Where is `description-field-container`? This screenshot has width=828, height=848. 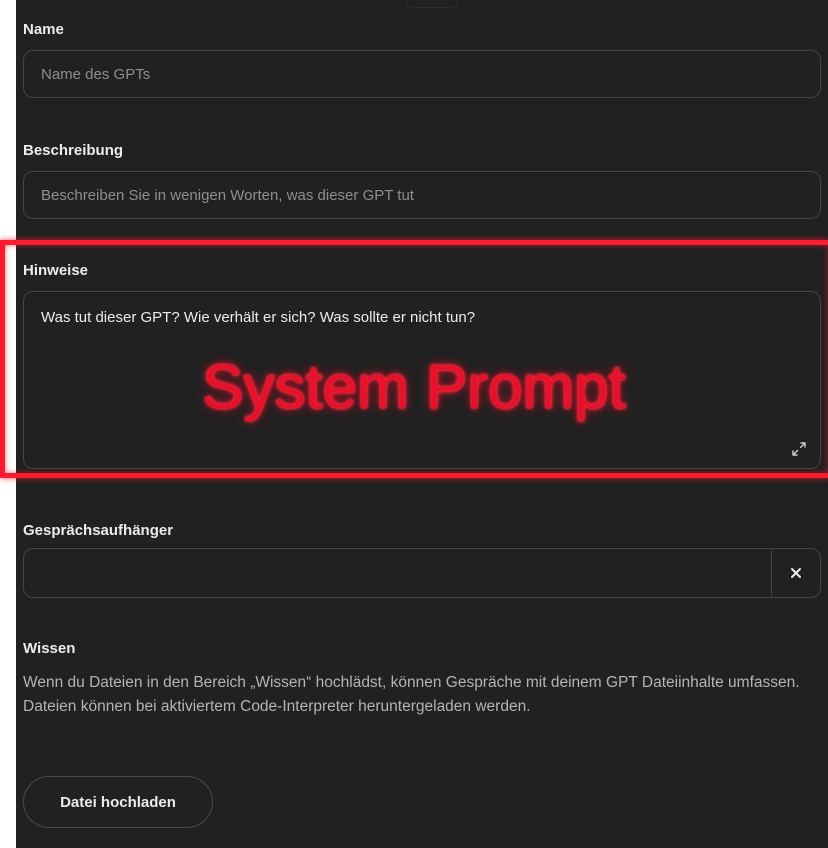
description-field-container is located at coordinates (422, 195).